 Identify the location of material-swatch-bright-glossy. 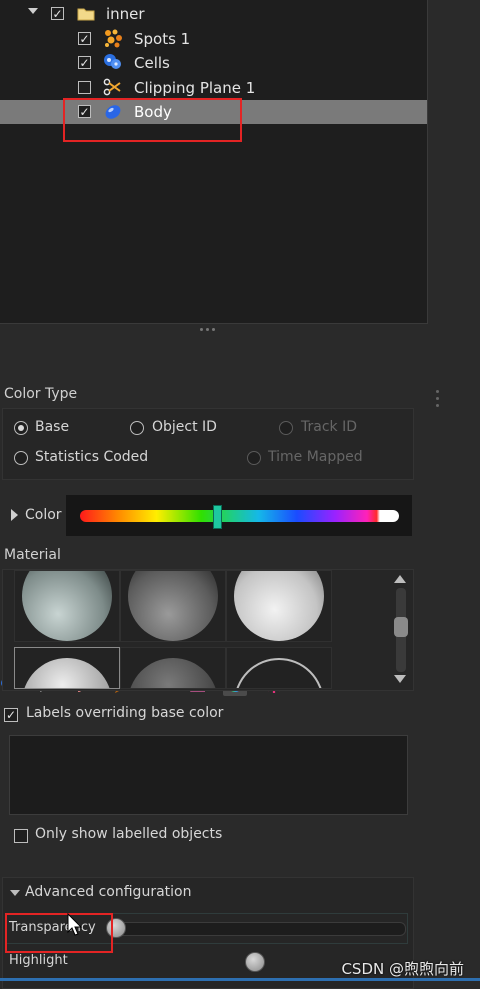
(279, 606).